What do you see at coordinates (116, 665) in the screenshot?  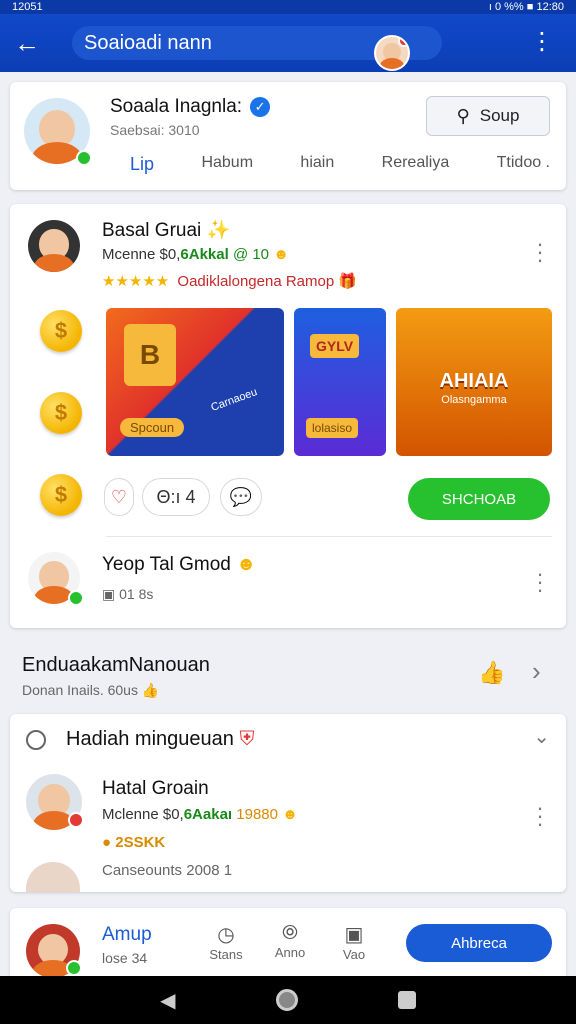 I see `section-title: EnduaakamNanouan` at bounding box center [116, 665].